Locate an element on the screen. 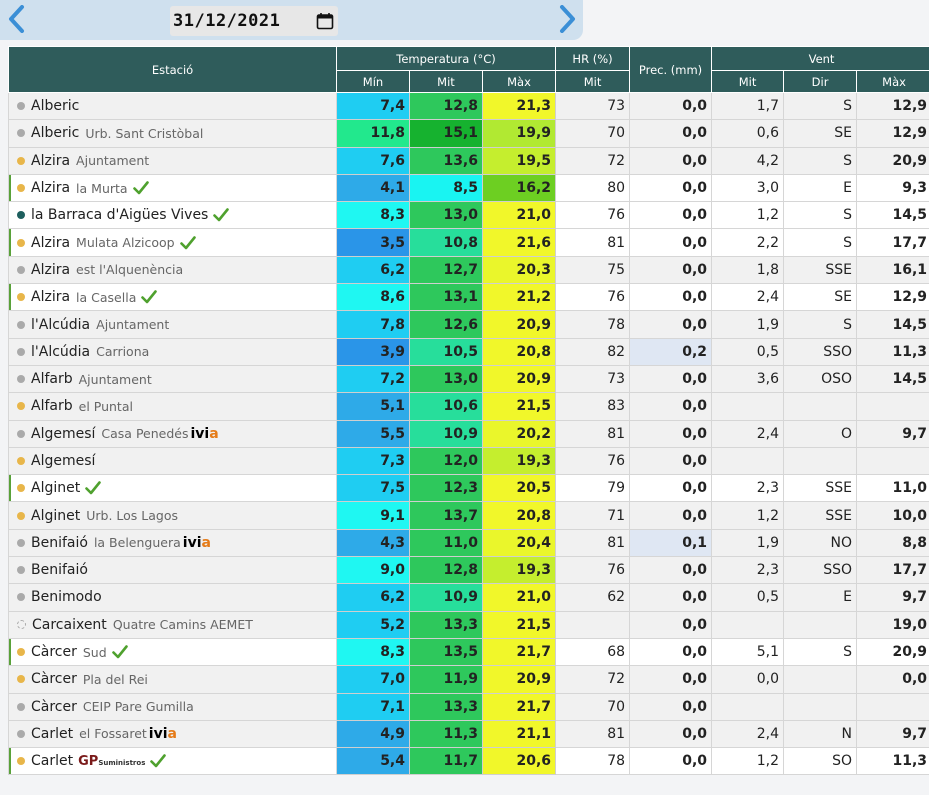 Image resolution: width=929 pixels, height=795 pixels. station-cell: Benifaió la Belenguera ivia is located at coordinates (172, 543).